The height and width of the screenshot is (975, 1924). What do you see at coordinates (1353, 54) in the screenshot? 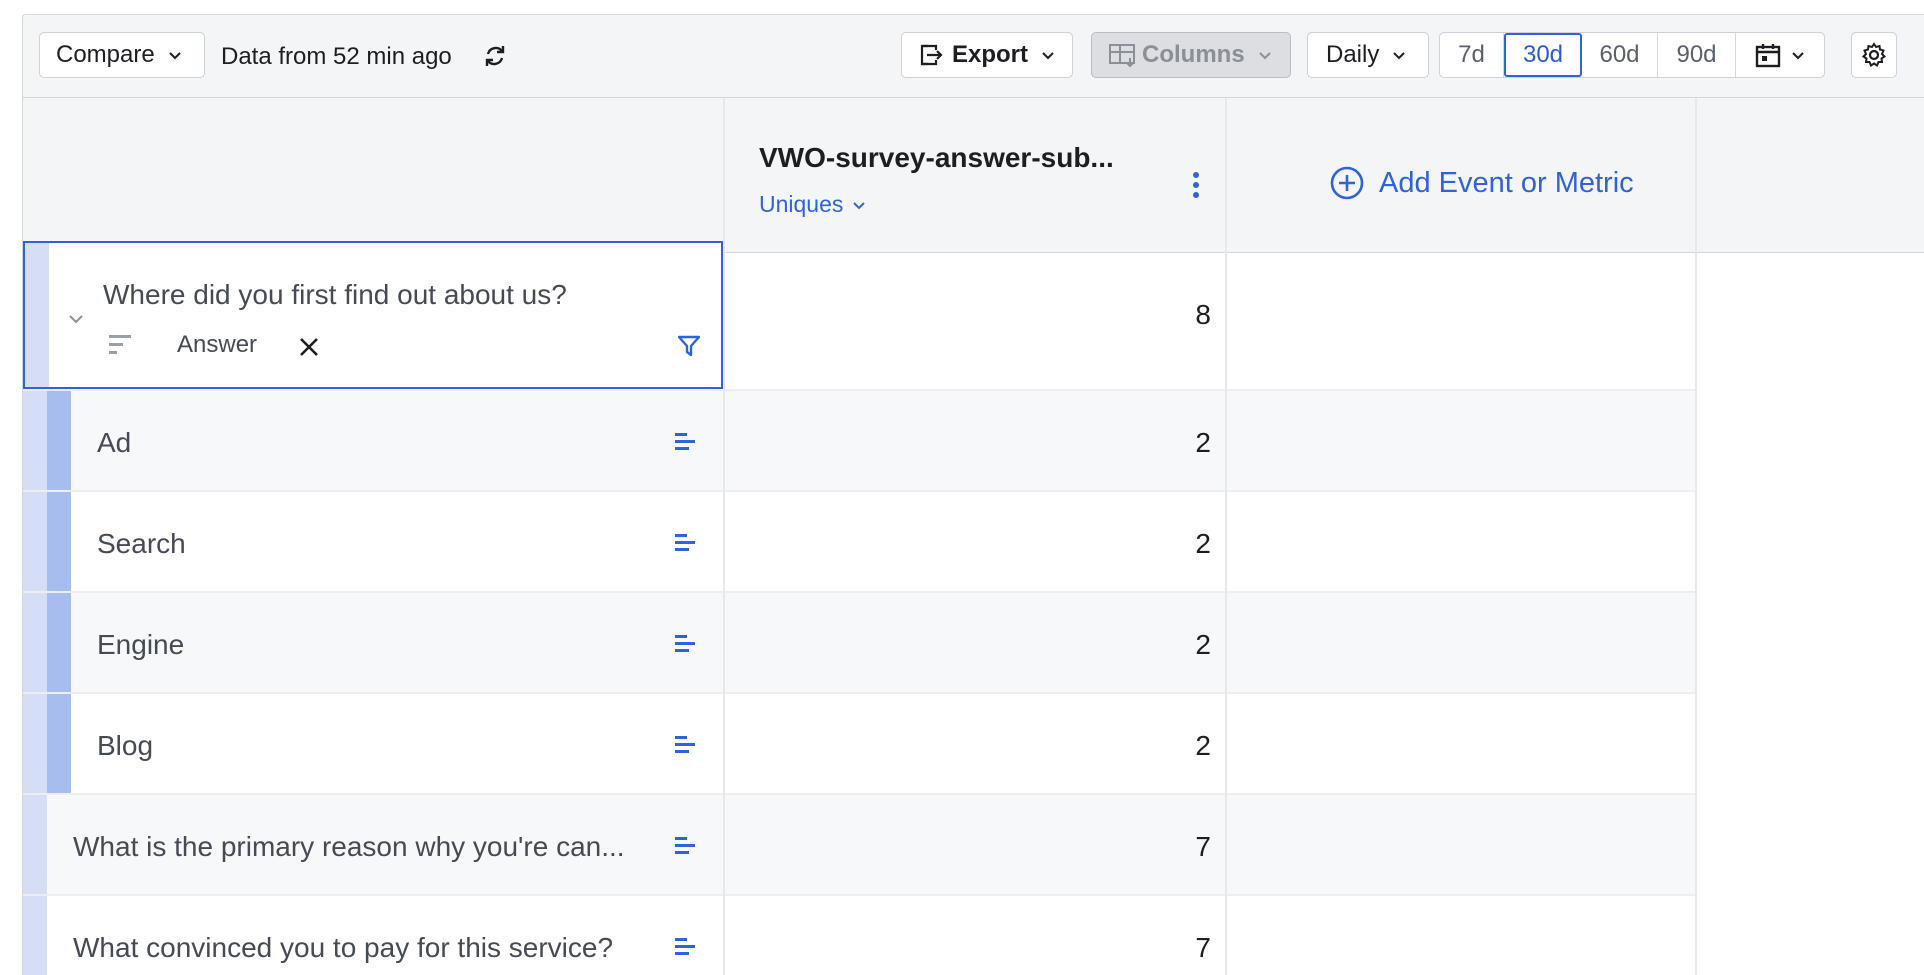
I see `interval-label: Daily` at bounding box center [1353, 54].